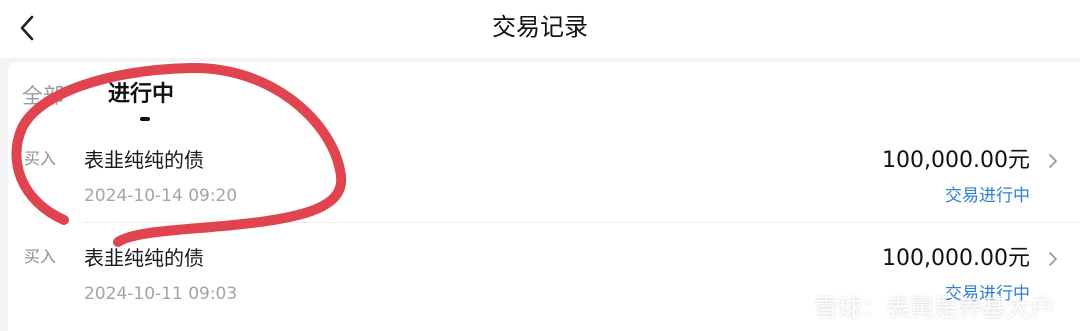 Image resolution: width=1080 pixels, height=331 pixels. I want to click on record-time: 2024-10-11 09:03, so click(161, 294).